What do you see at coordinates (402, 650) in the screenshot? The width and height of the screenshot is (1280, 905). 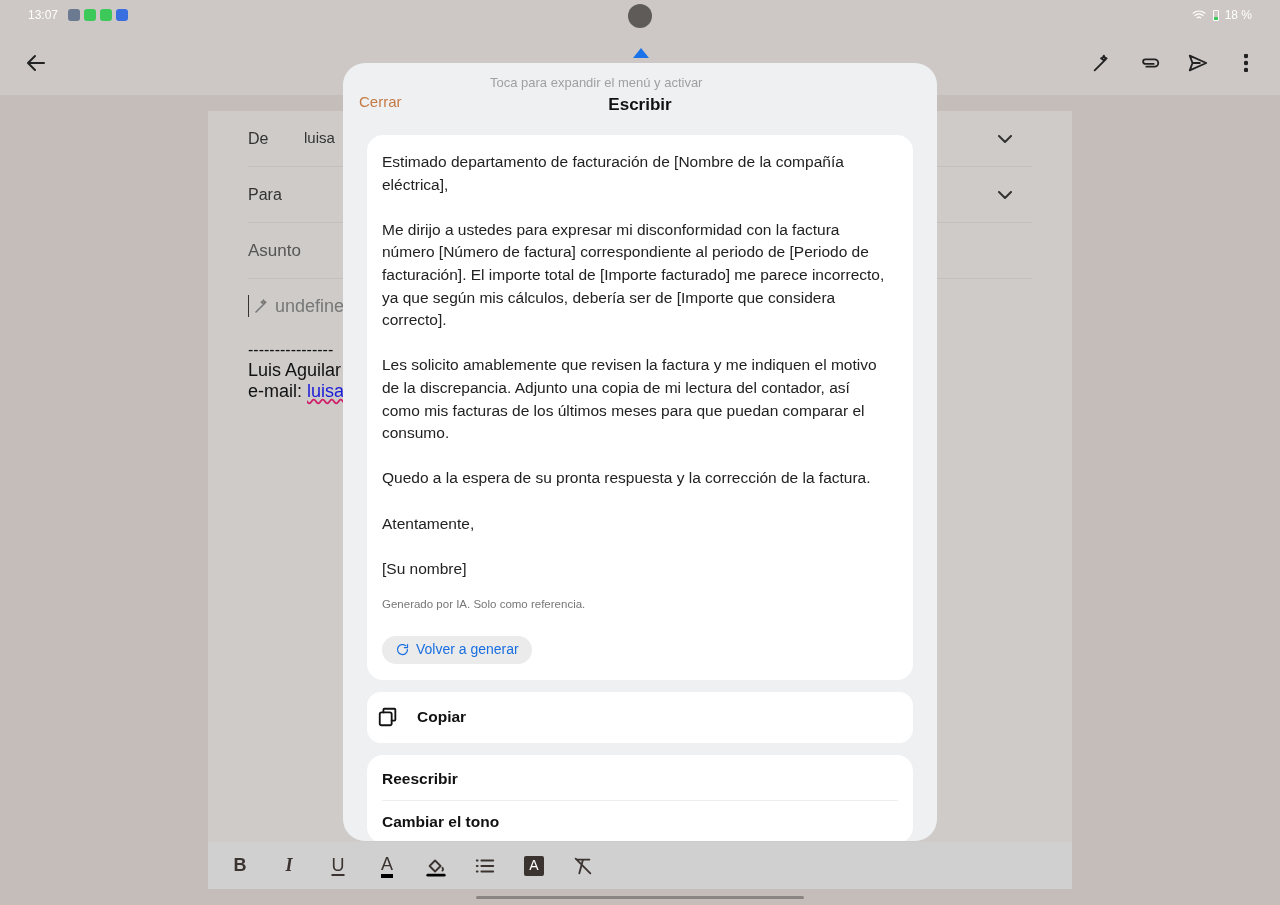 I see `refresh-icon` at bounding box center [402, 650].